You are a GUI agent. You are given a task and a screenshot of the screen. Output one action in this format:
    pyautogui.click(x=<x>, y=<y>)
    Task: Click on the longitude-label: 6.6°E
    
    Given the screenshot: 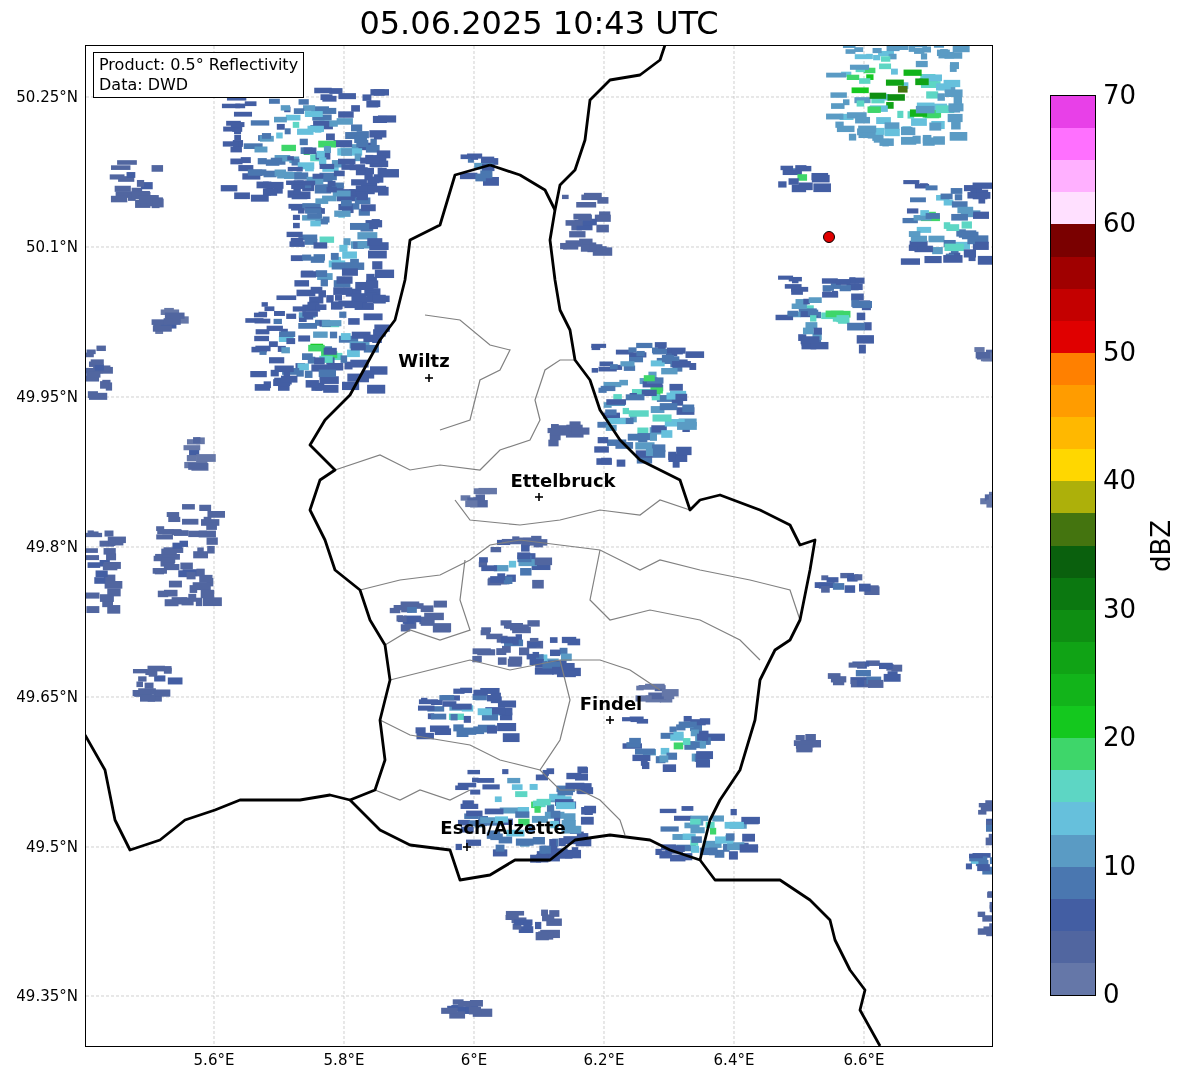 What is the action you would take?
    pyautogui.click(x=864, y=1060)
    